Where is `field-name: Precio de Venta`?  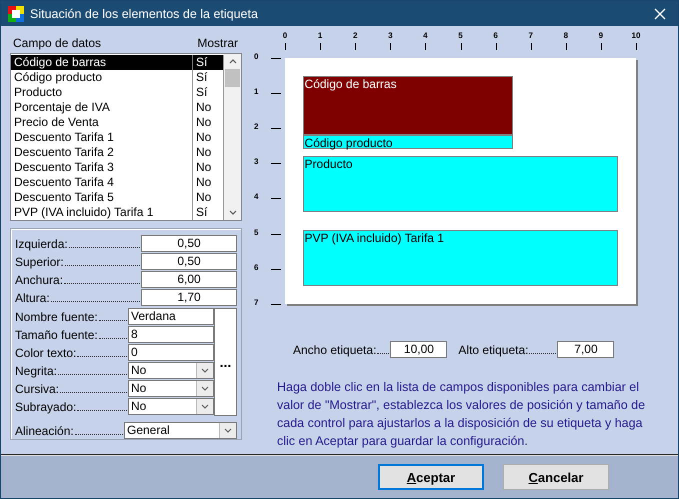 field-name: Precio de Venta is located at coordinates (57, 122).